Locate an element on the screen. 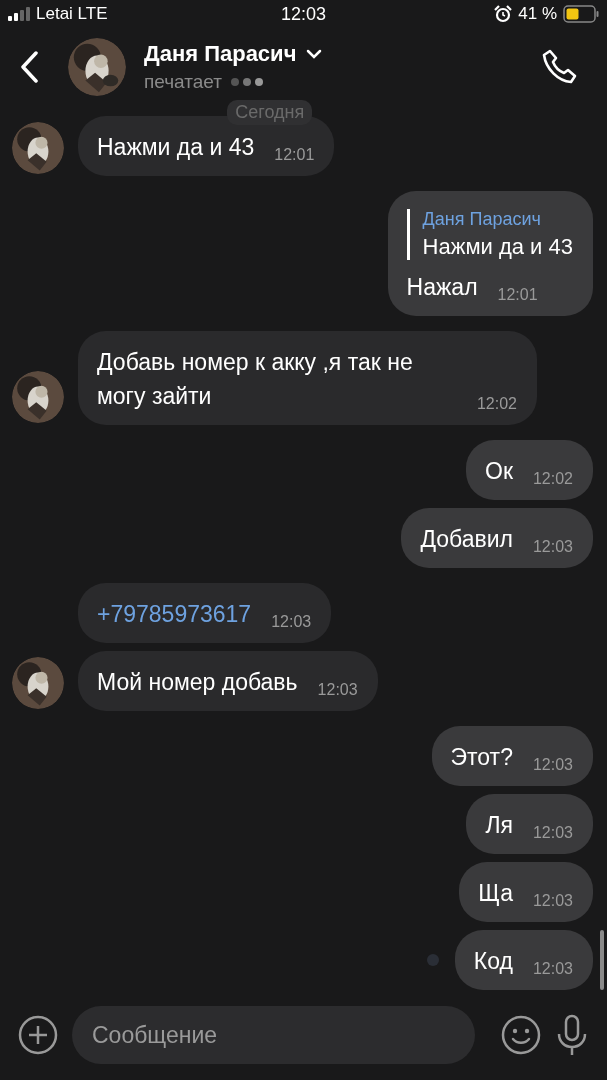 The width and height of the screenshot is (607, 1080). alarm-icon is located at coordinates (503, 14).